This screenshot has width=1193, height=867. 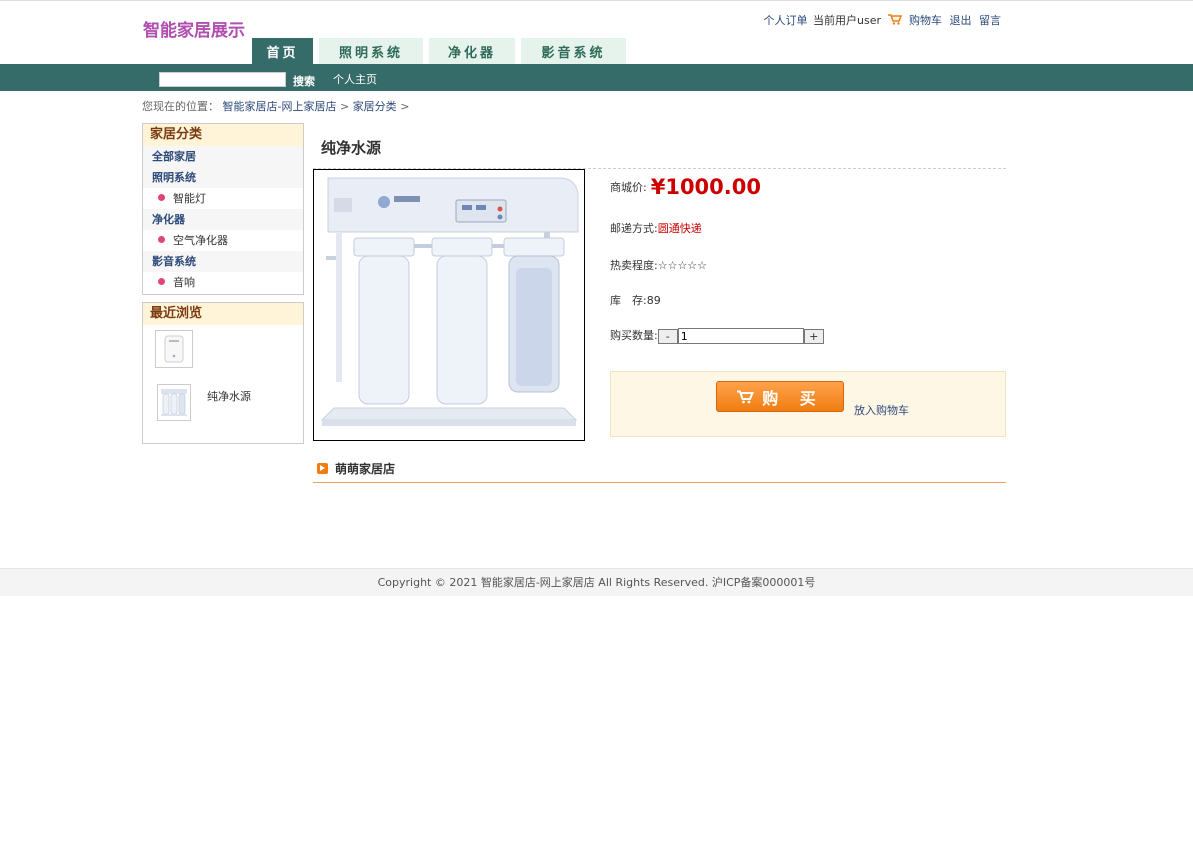 I want to click on air-purifier-thumb-icon, so click(x=174, y=349).